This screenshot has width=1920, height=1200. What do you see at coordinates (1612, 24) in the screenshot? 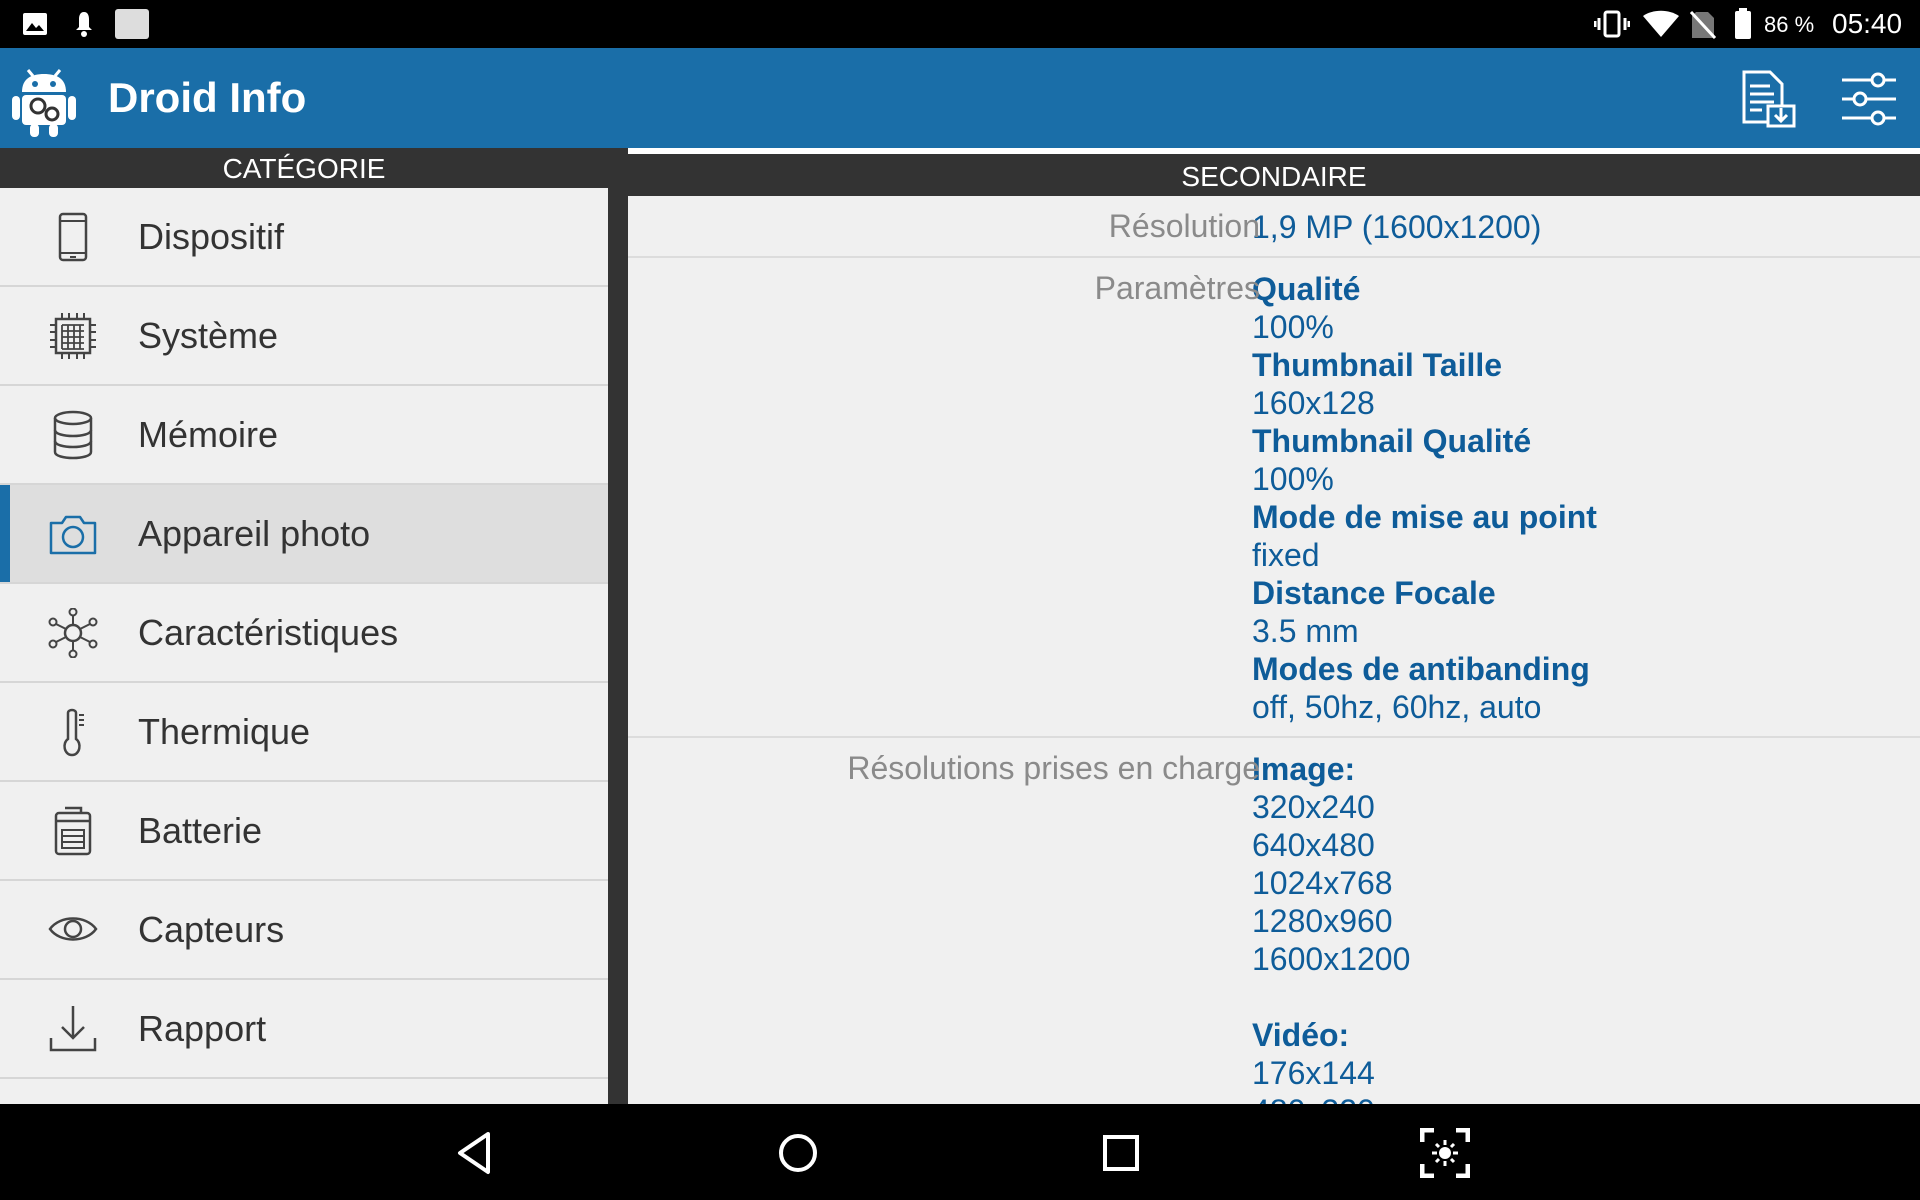
I see `vibrate-icon` at bounding box center [1612, 24].